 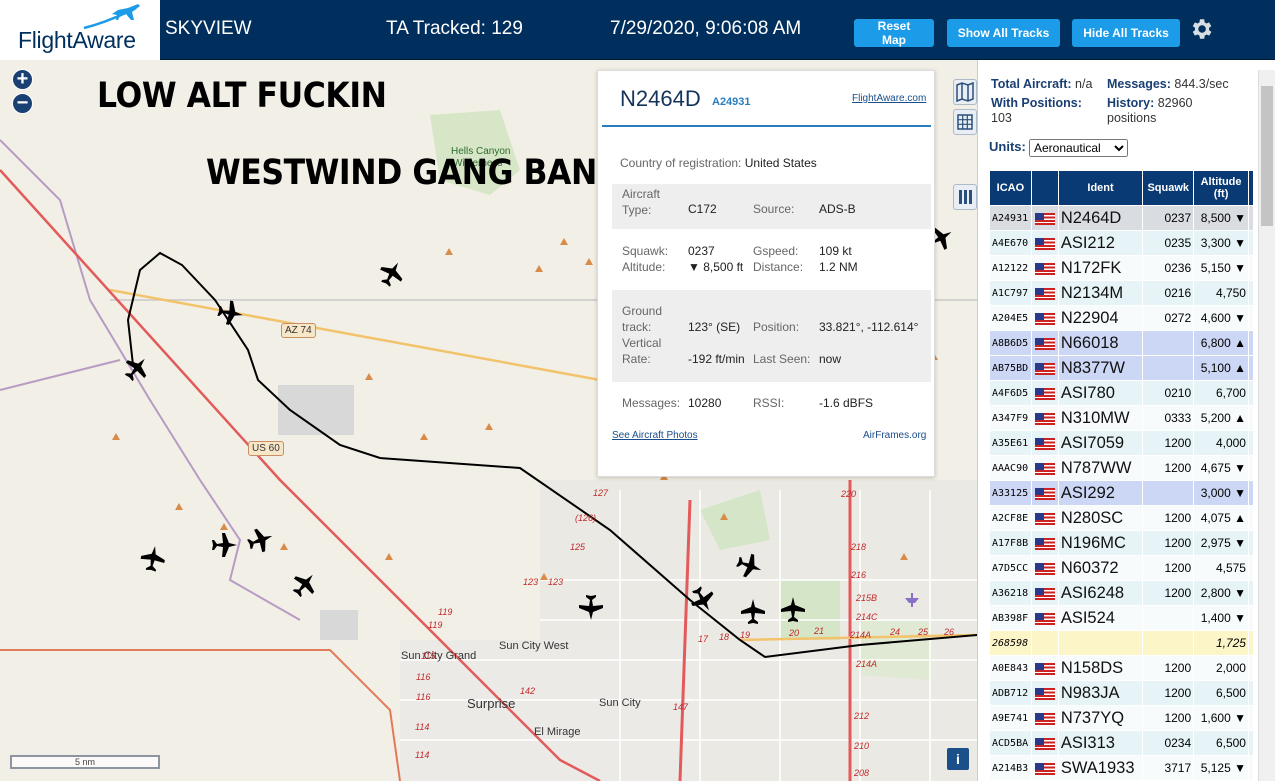 I want to click on table-row: A4F6D5 ASI780 0210 6,700, so click(x=1122, y=393).